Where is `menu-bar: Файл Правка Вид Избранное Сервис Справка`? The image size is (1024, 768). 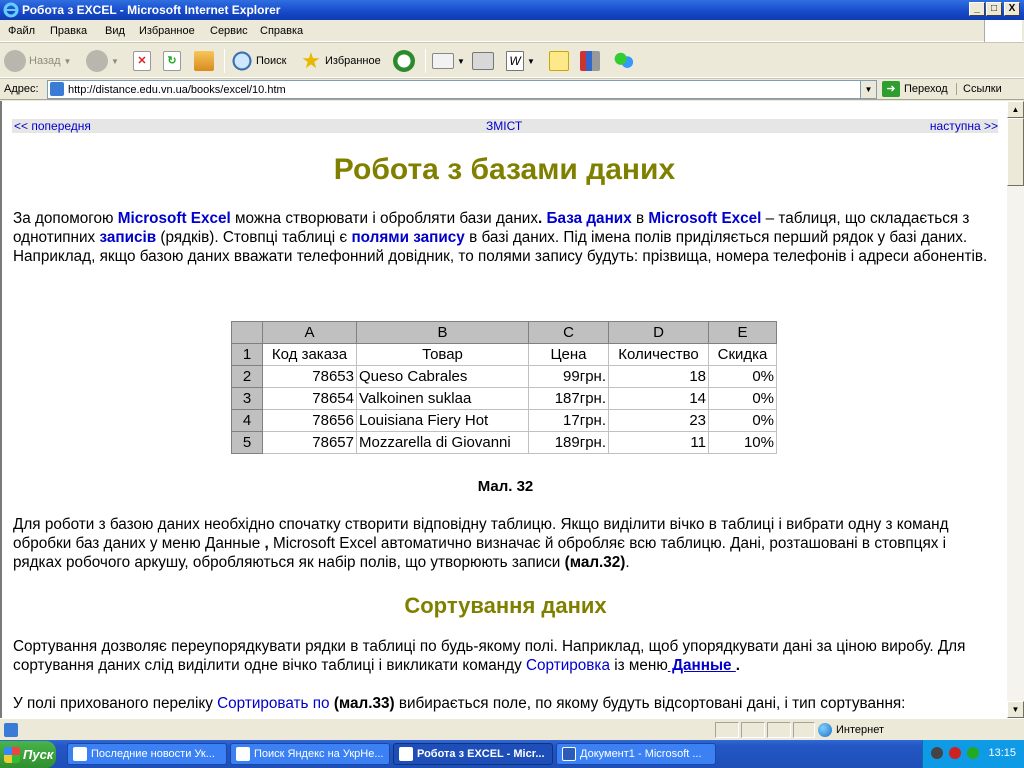
menu-bar: Файл Правка Вид Избранное Сервис Справка is located at coordinates (512, 31).